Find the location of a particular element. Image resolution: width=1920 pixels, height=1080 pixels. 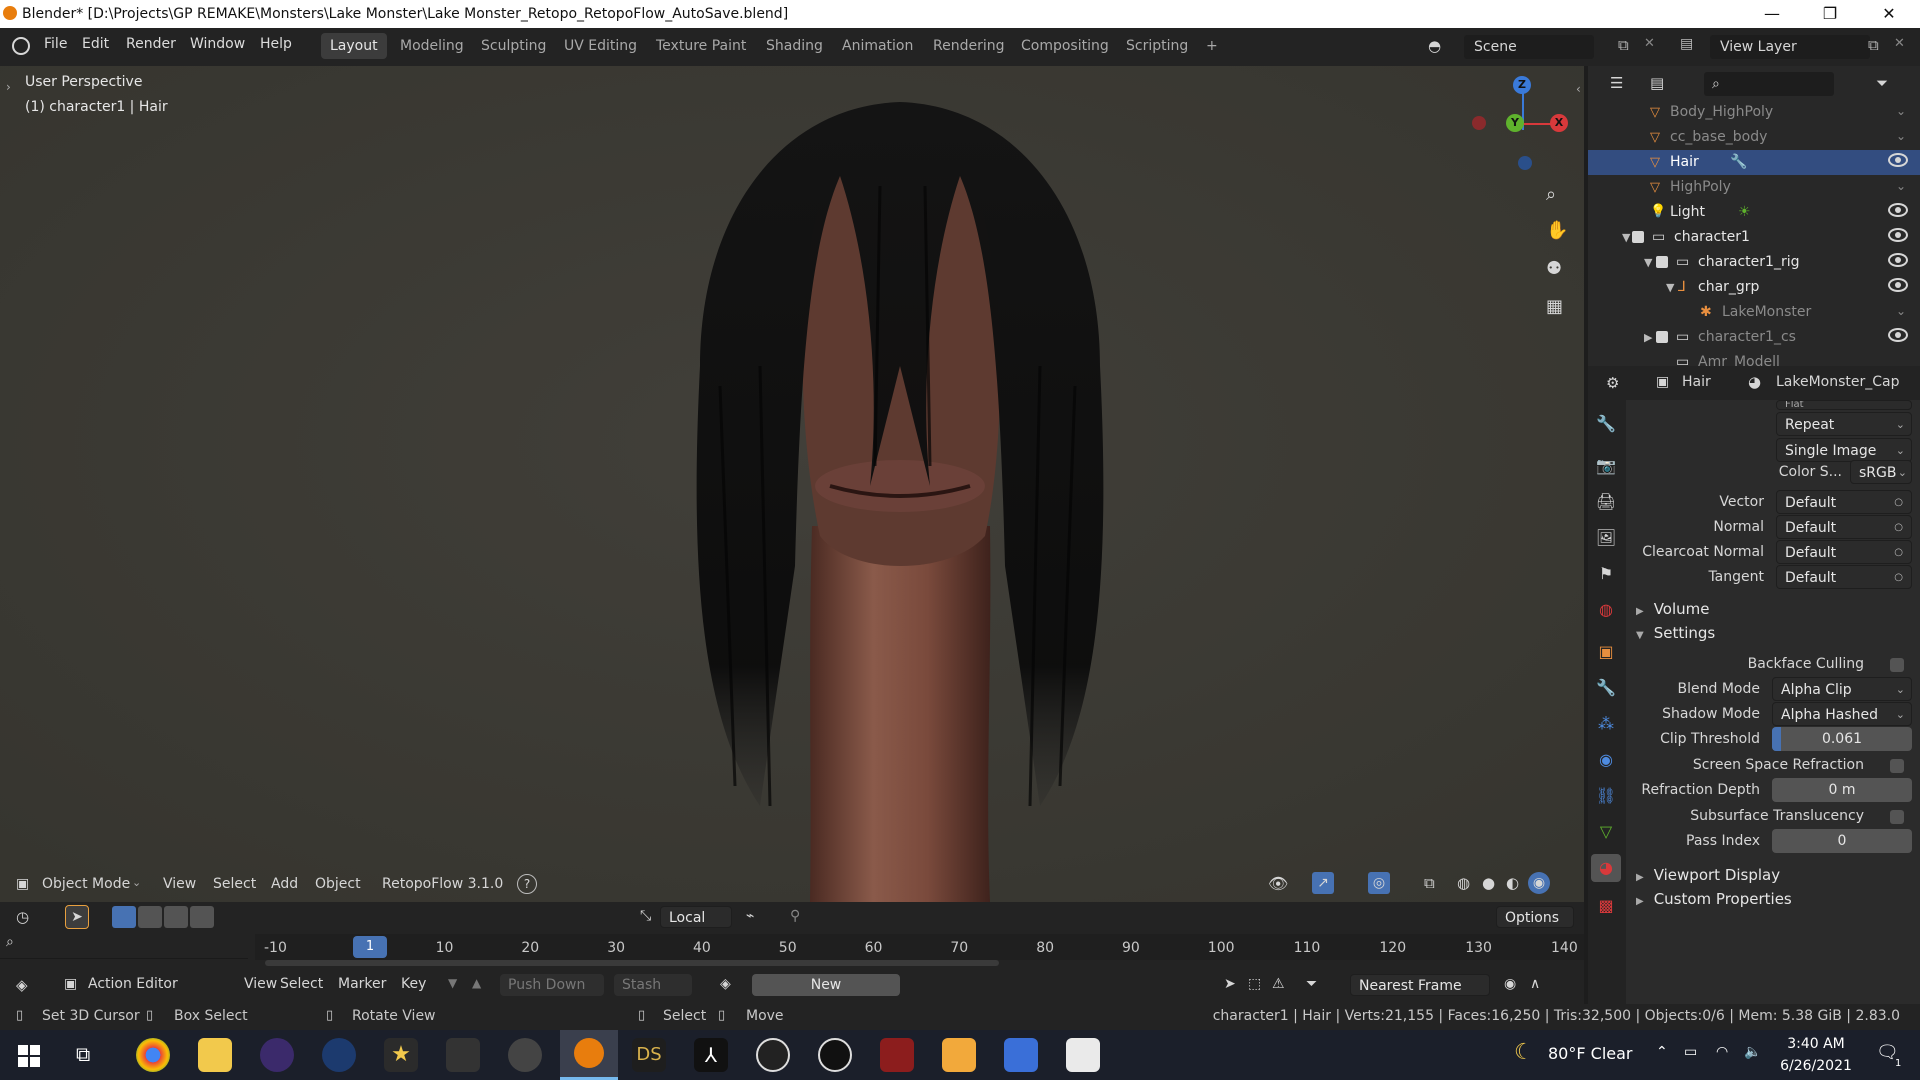

tab-scripting: Scripting is located at coordinates (1157, 46).